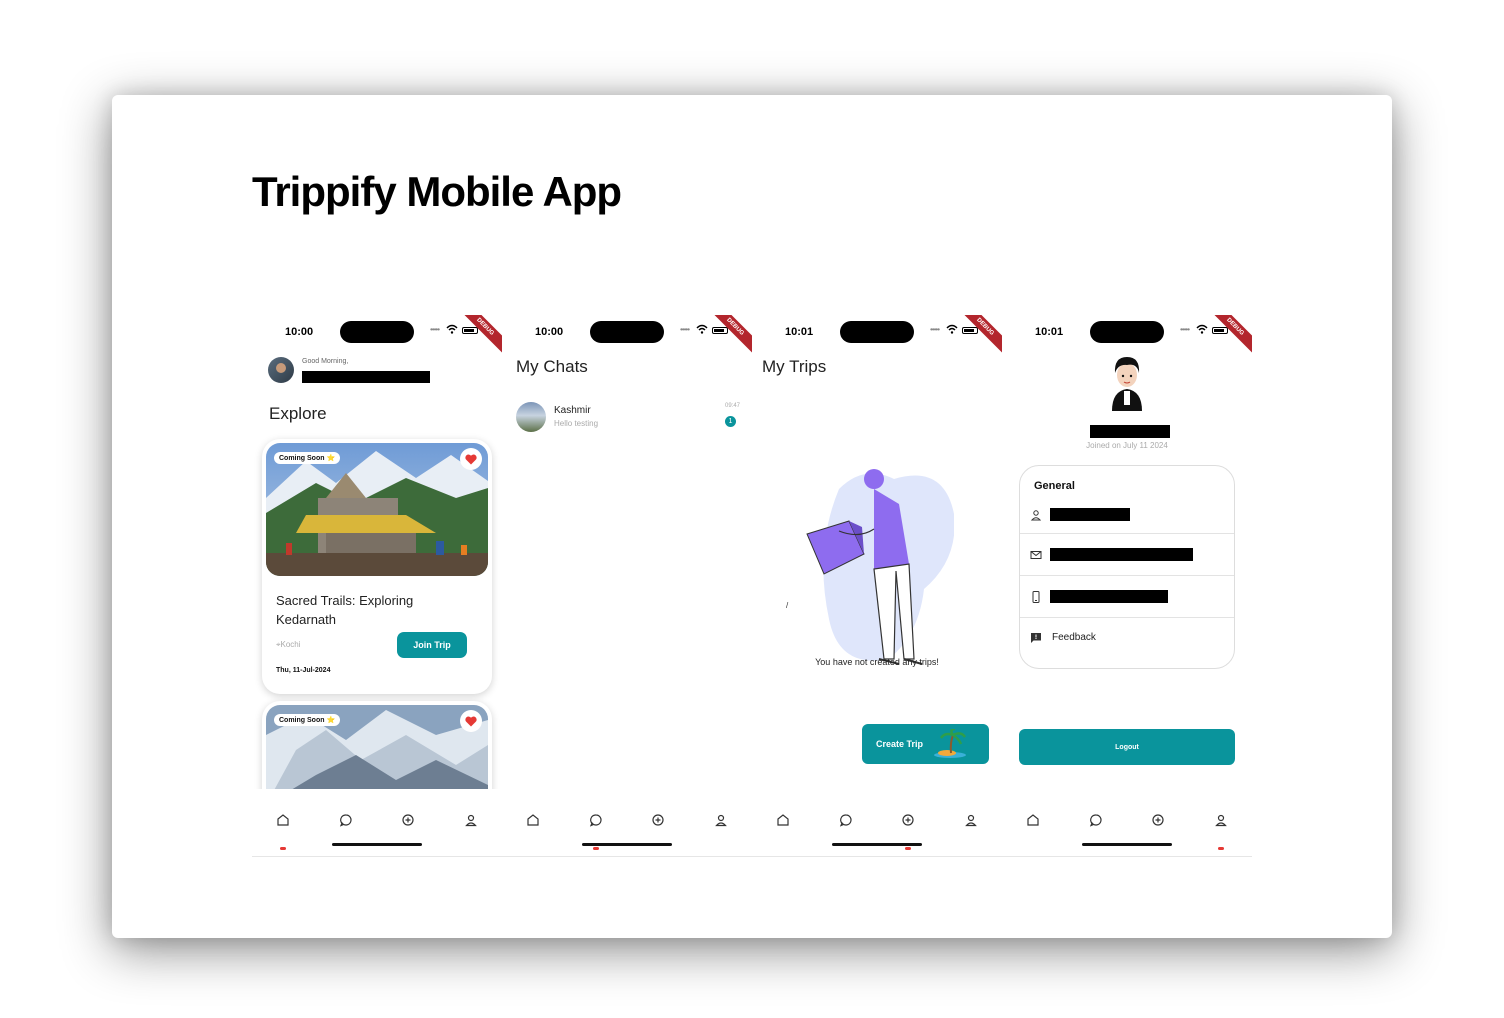 The image size is (1504, 1018). Describe the element at coordinates (730, 421) in the screenshot. I see `unread-badge: 1` at that location.